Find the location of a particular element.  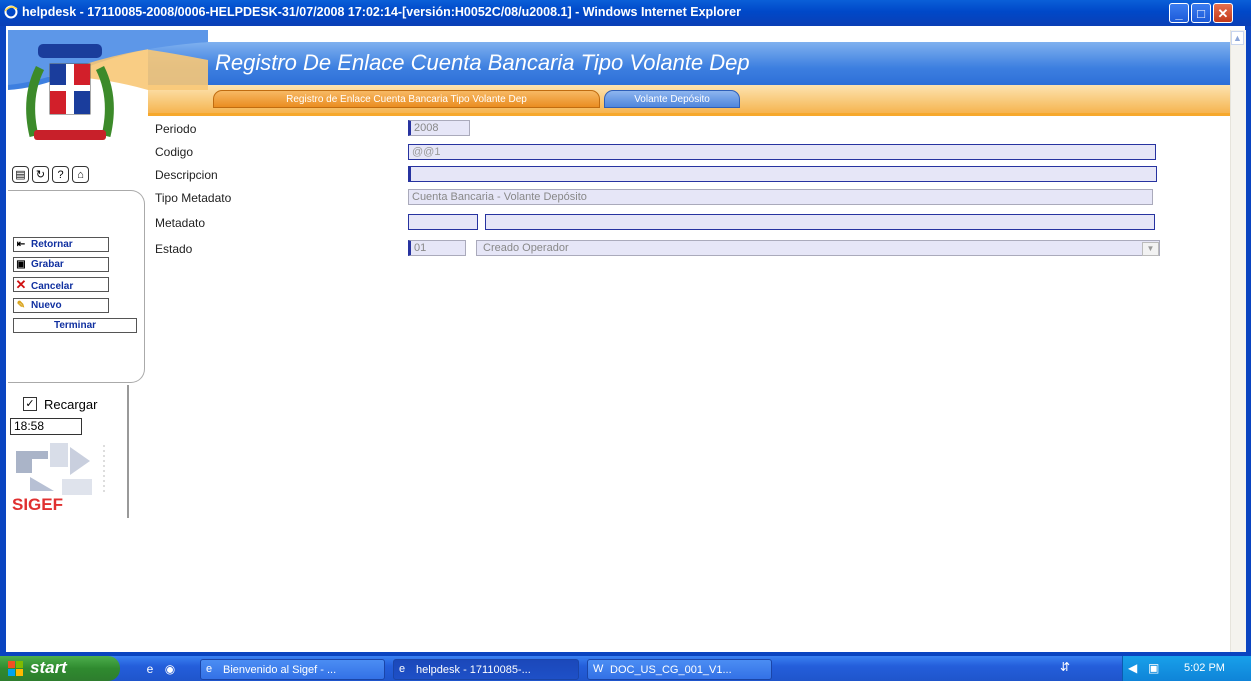

browser-quicklaunch-icon: ◉ is located at coordinates (170, 669).